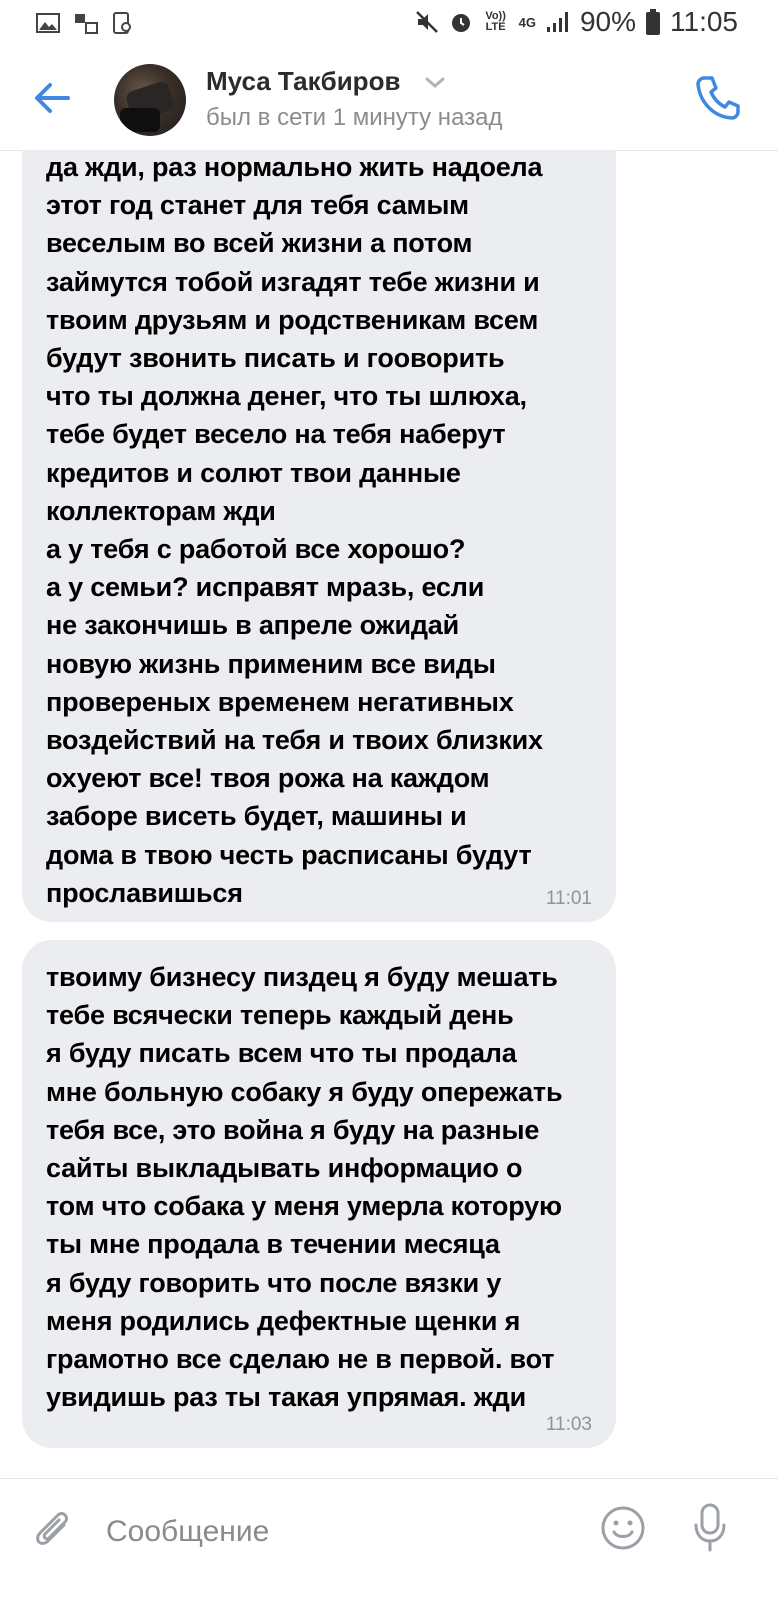 This screenshot has height=1601, width=778. Describe the element at coordinates (717, 97) in the screenshot. I see `phone-icon` at that location.